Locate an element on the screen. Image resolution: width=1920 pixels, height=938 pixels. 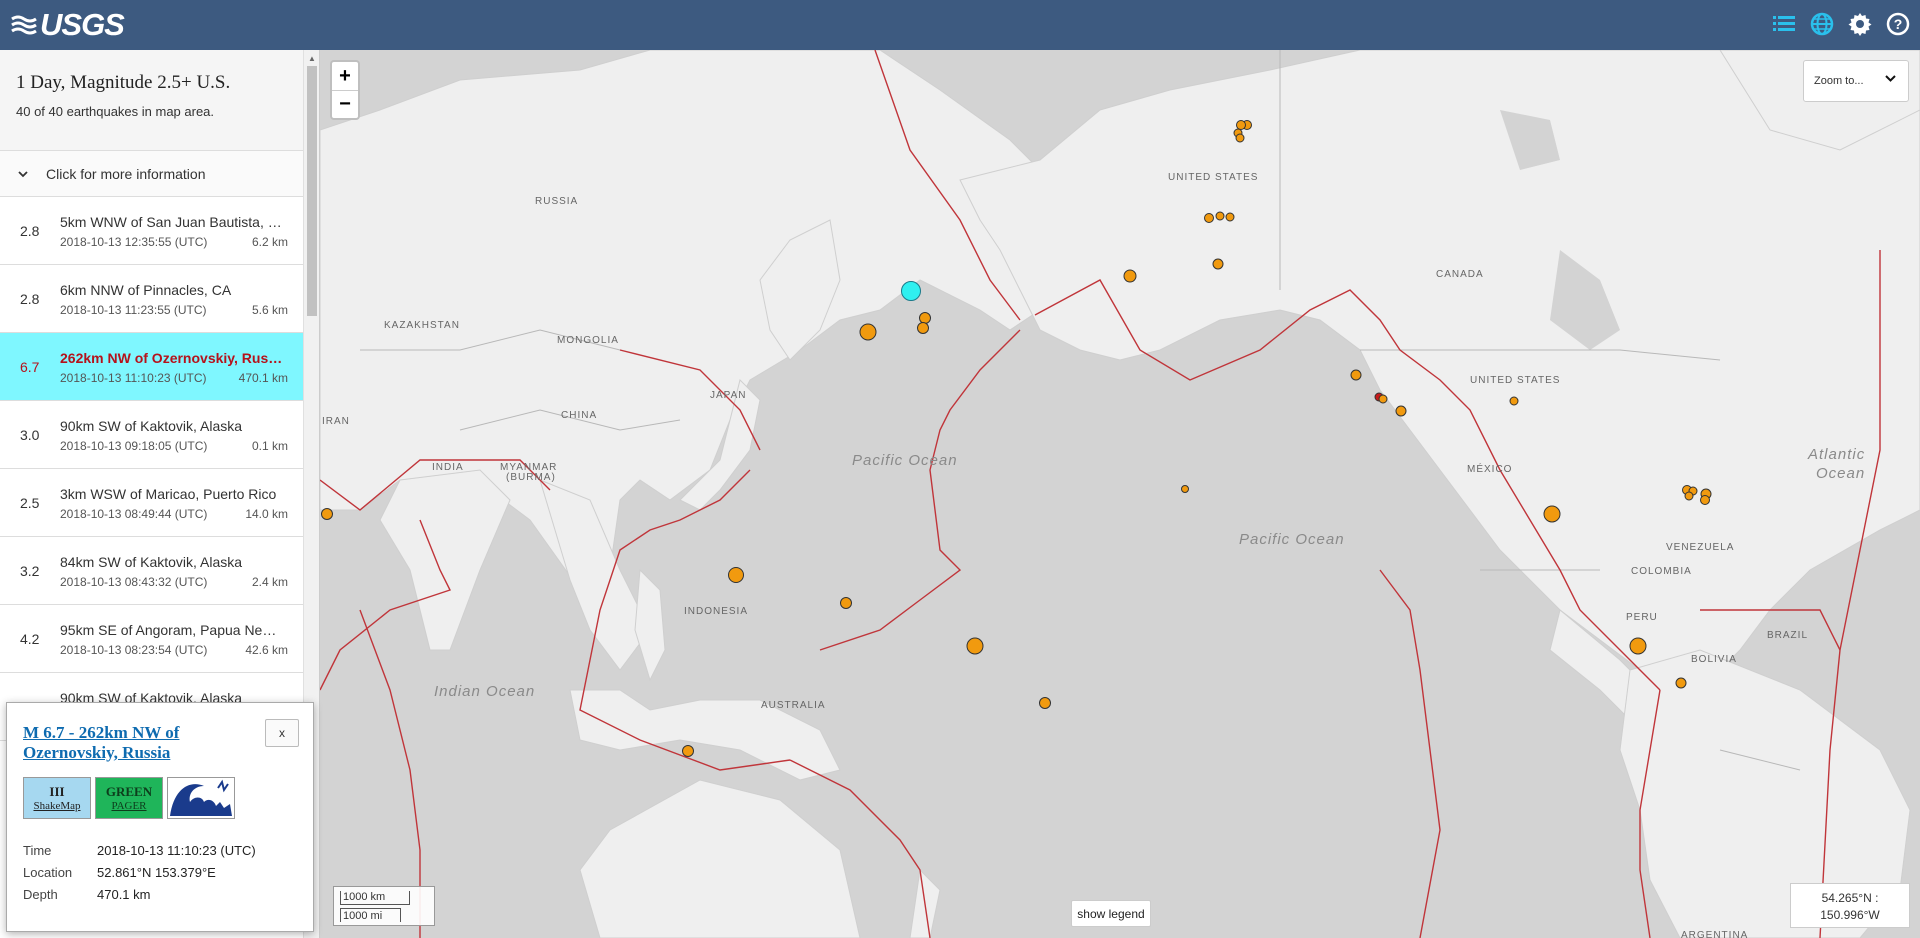
detail-label: Location is located at coordinates (48, 872).